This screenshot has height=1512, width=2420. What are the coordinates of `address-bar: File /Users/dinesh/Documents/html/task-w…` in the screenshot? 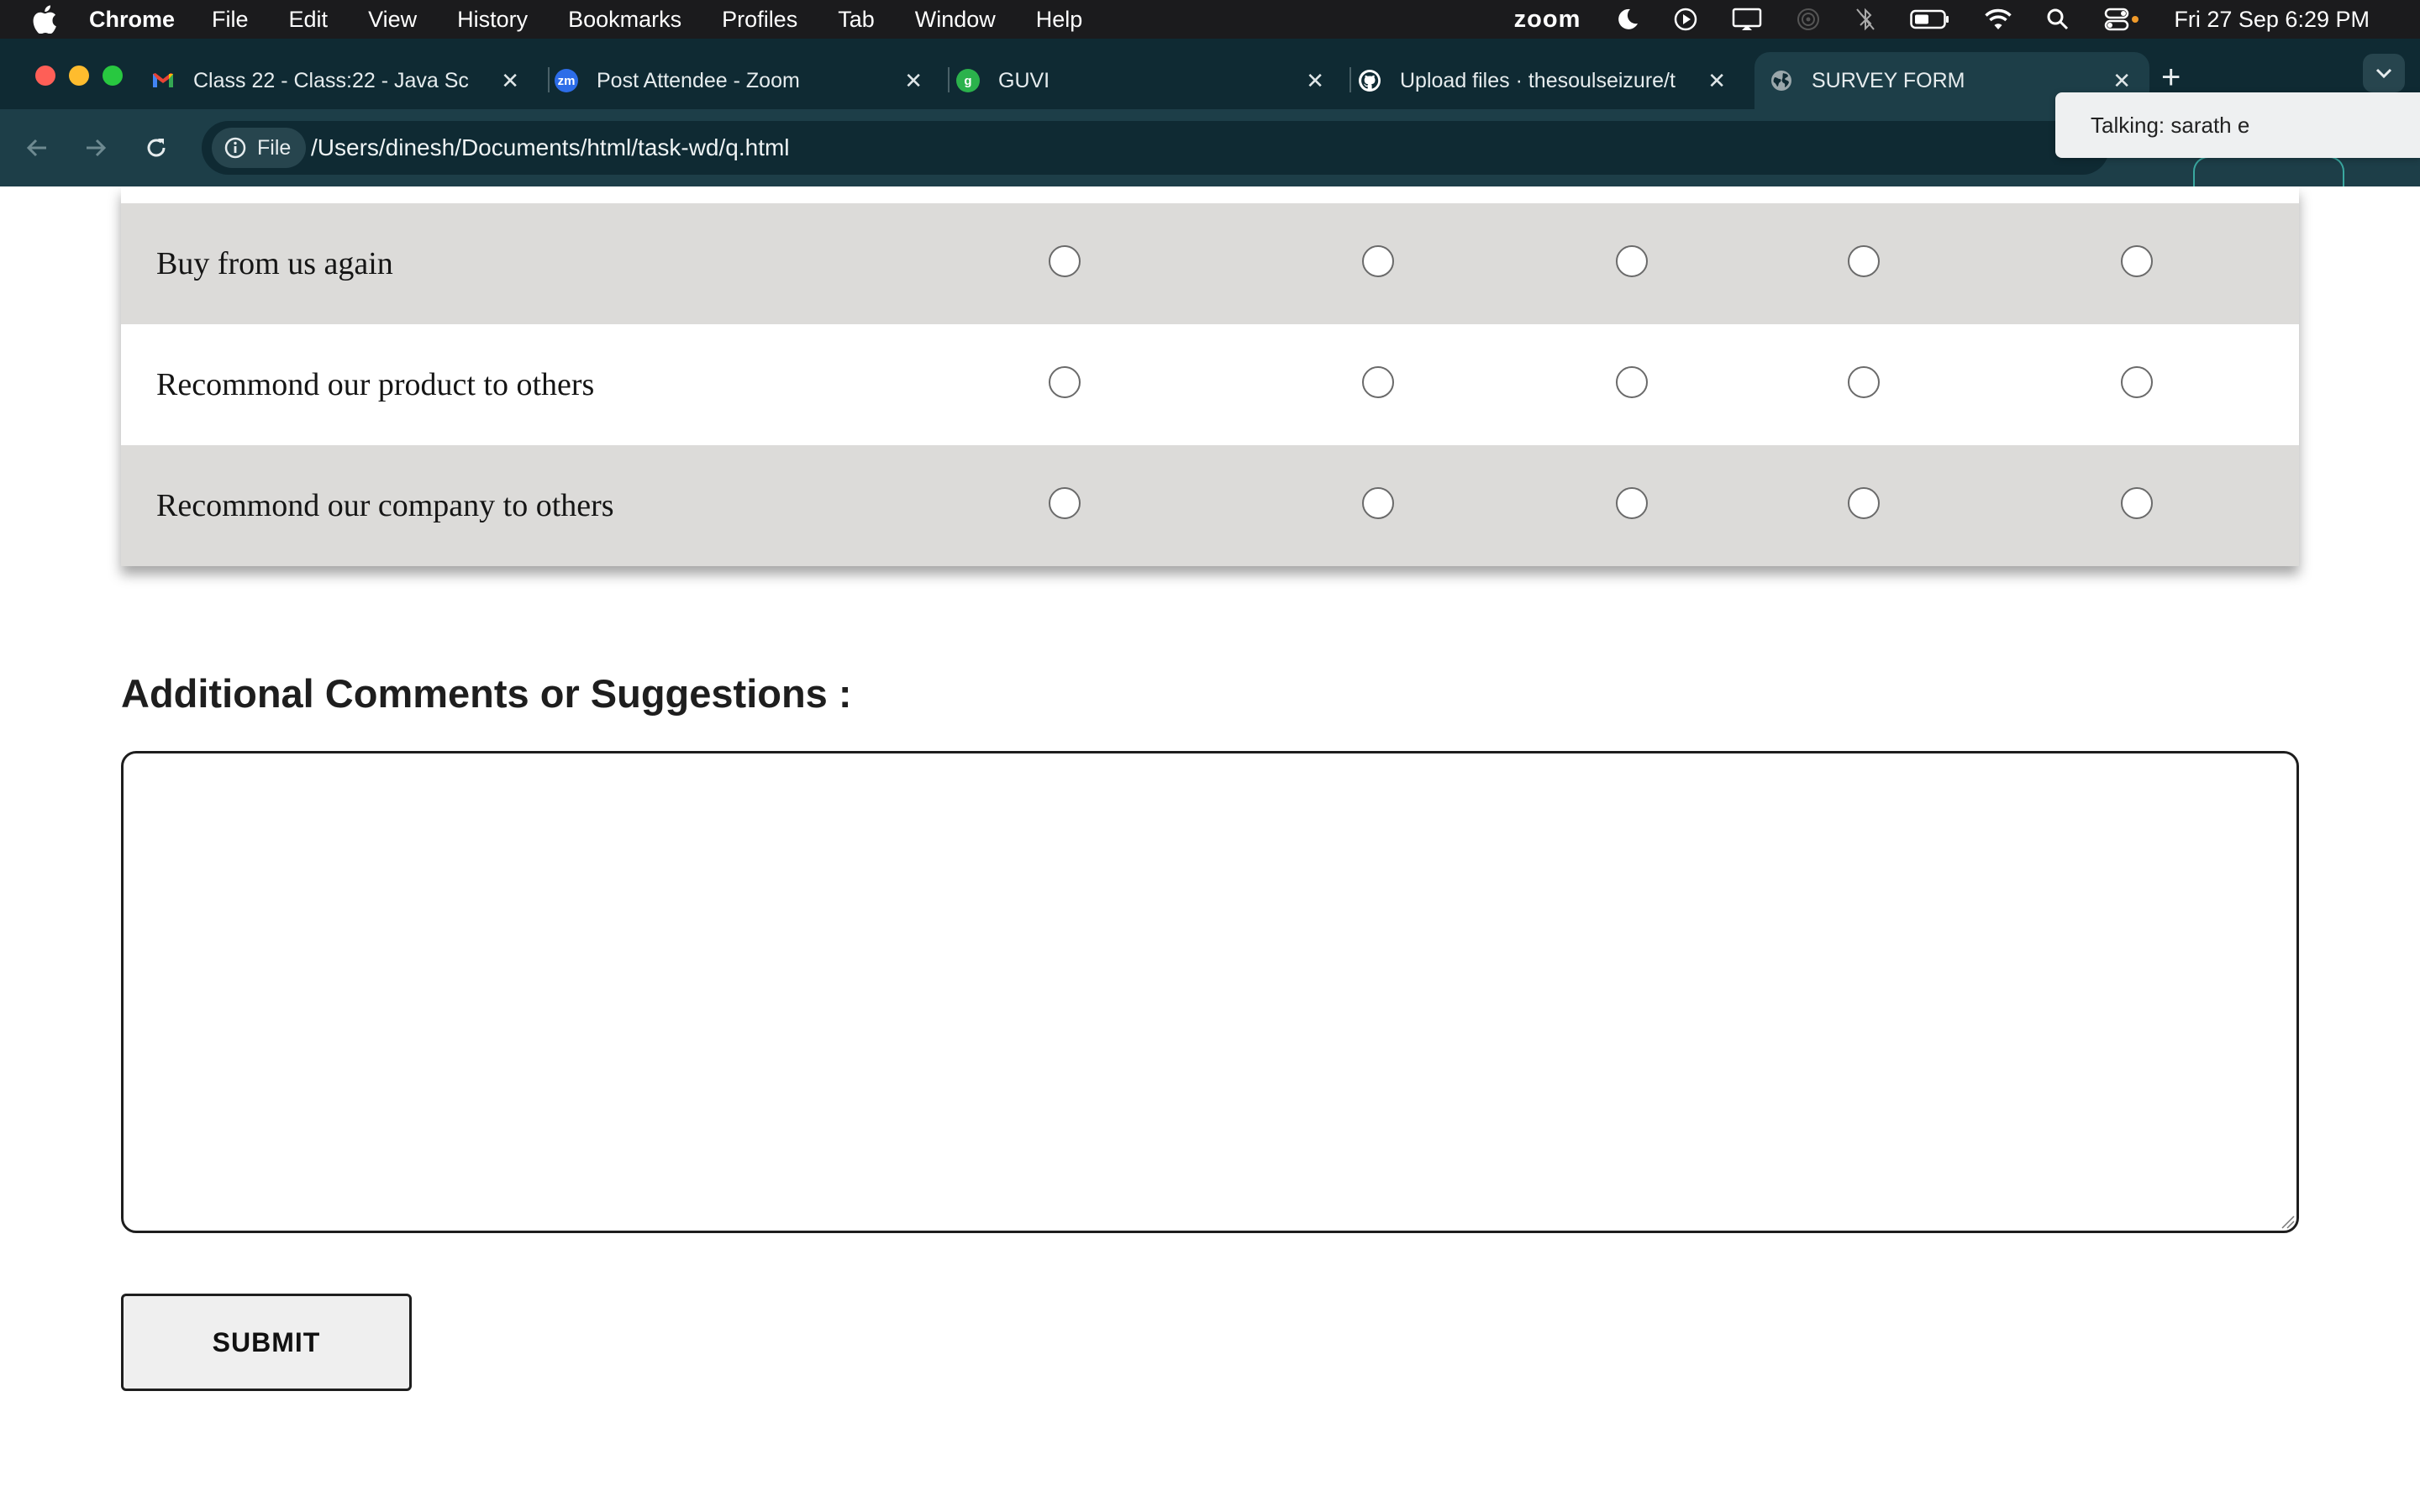 It's located at (1155, 148).